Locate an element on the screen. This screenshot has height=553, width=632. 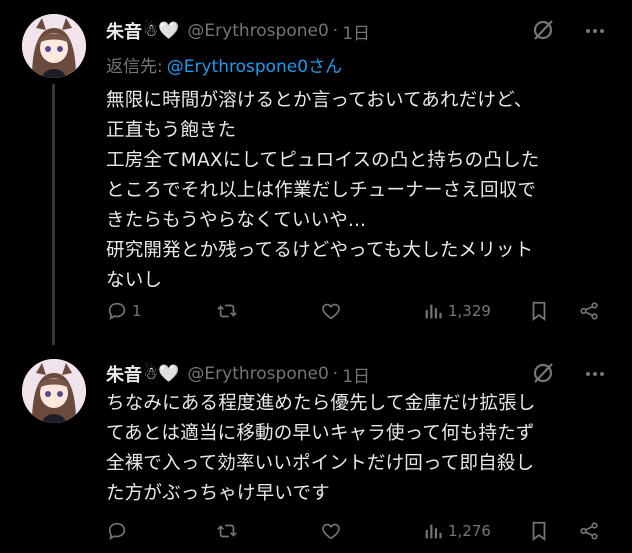
views-count: 1,329 is located at coordinates (469, 311).